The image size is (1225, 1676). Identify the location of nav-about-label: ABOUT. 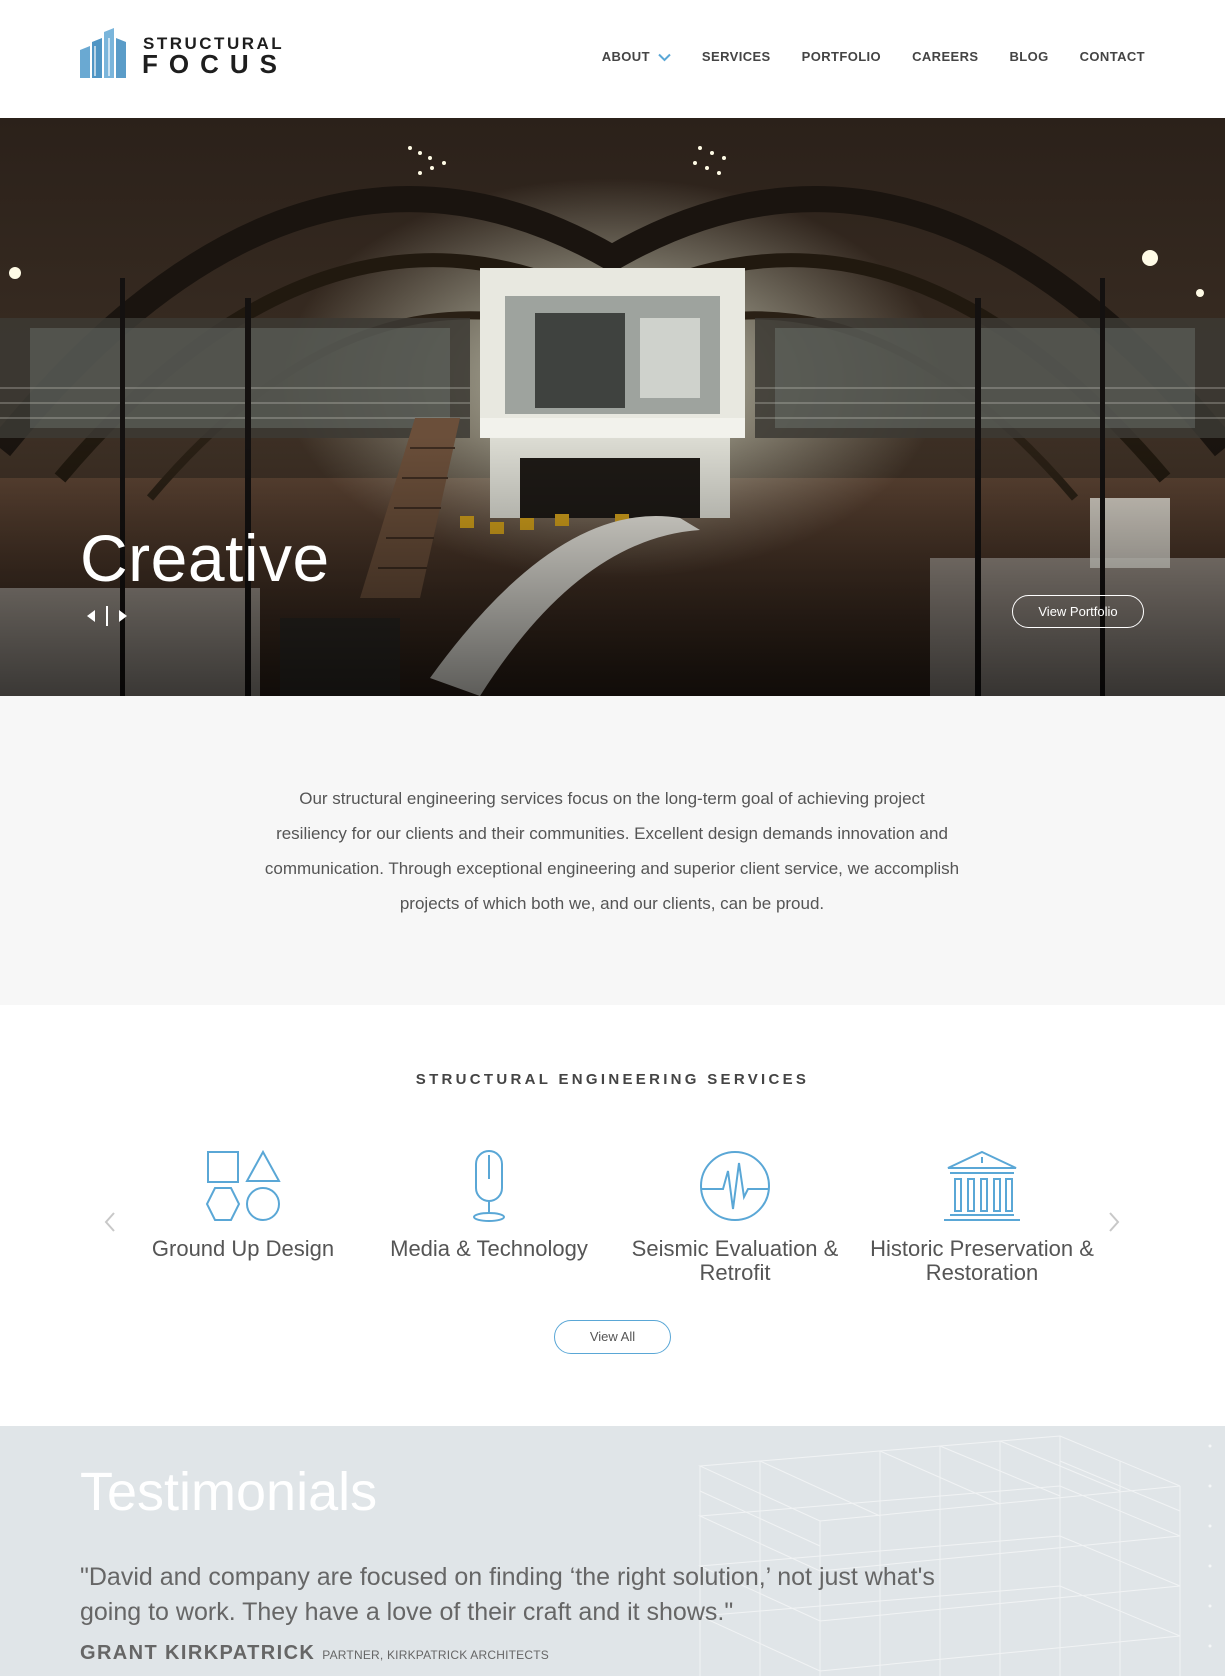
(625, 56).